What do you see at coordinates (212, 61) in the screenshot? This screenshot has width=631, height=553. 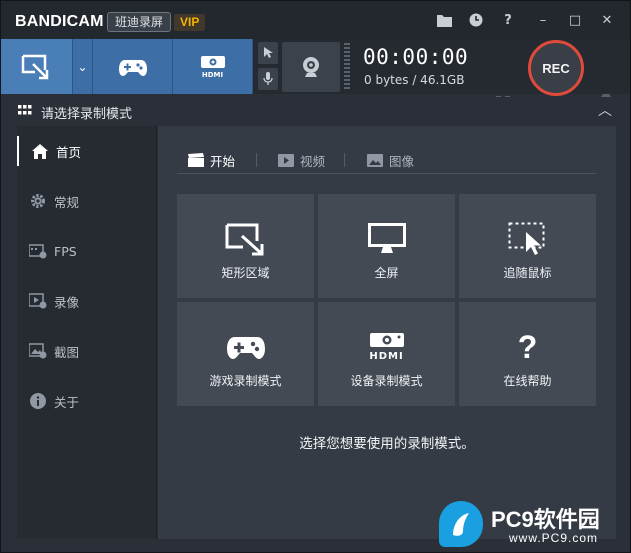 I see `hdmi-device-icon` at bounding box center [212, 61].